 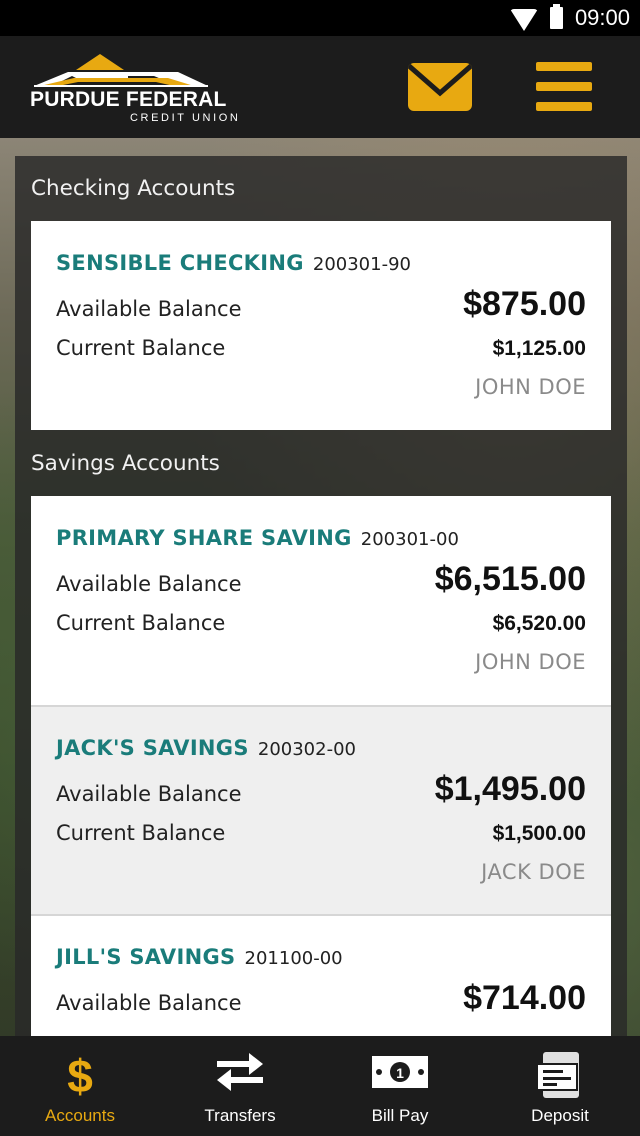 I want to click on nav-transfers: Transfers, so click(x=240, y=1086).